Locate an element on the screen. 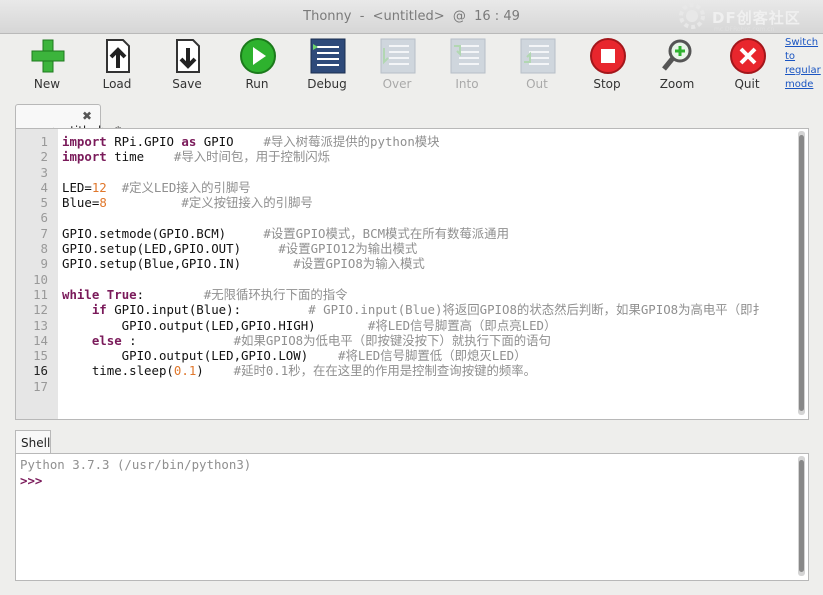 The image size is (823, 595). code-token: GPIO.output(LED,GPIO.LOW) is located at coordinates (200, 356).